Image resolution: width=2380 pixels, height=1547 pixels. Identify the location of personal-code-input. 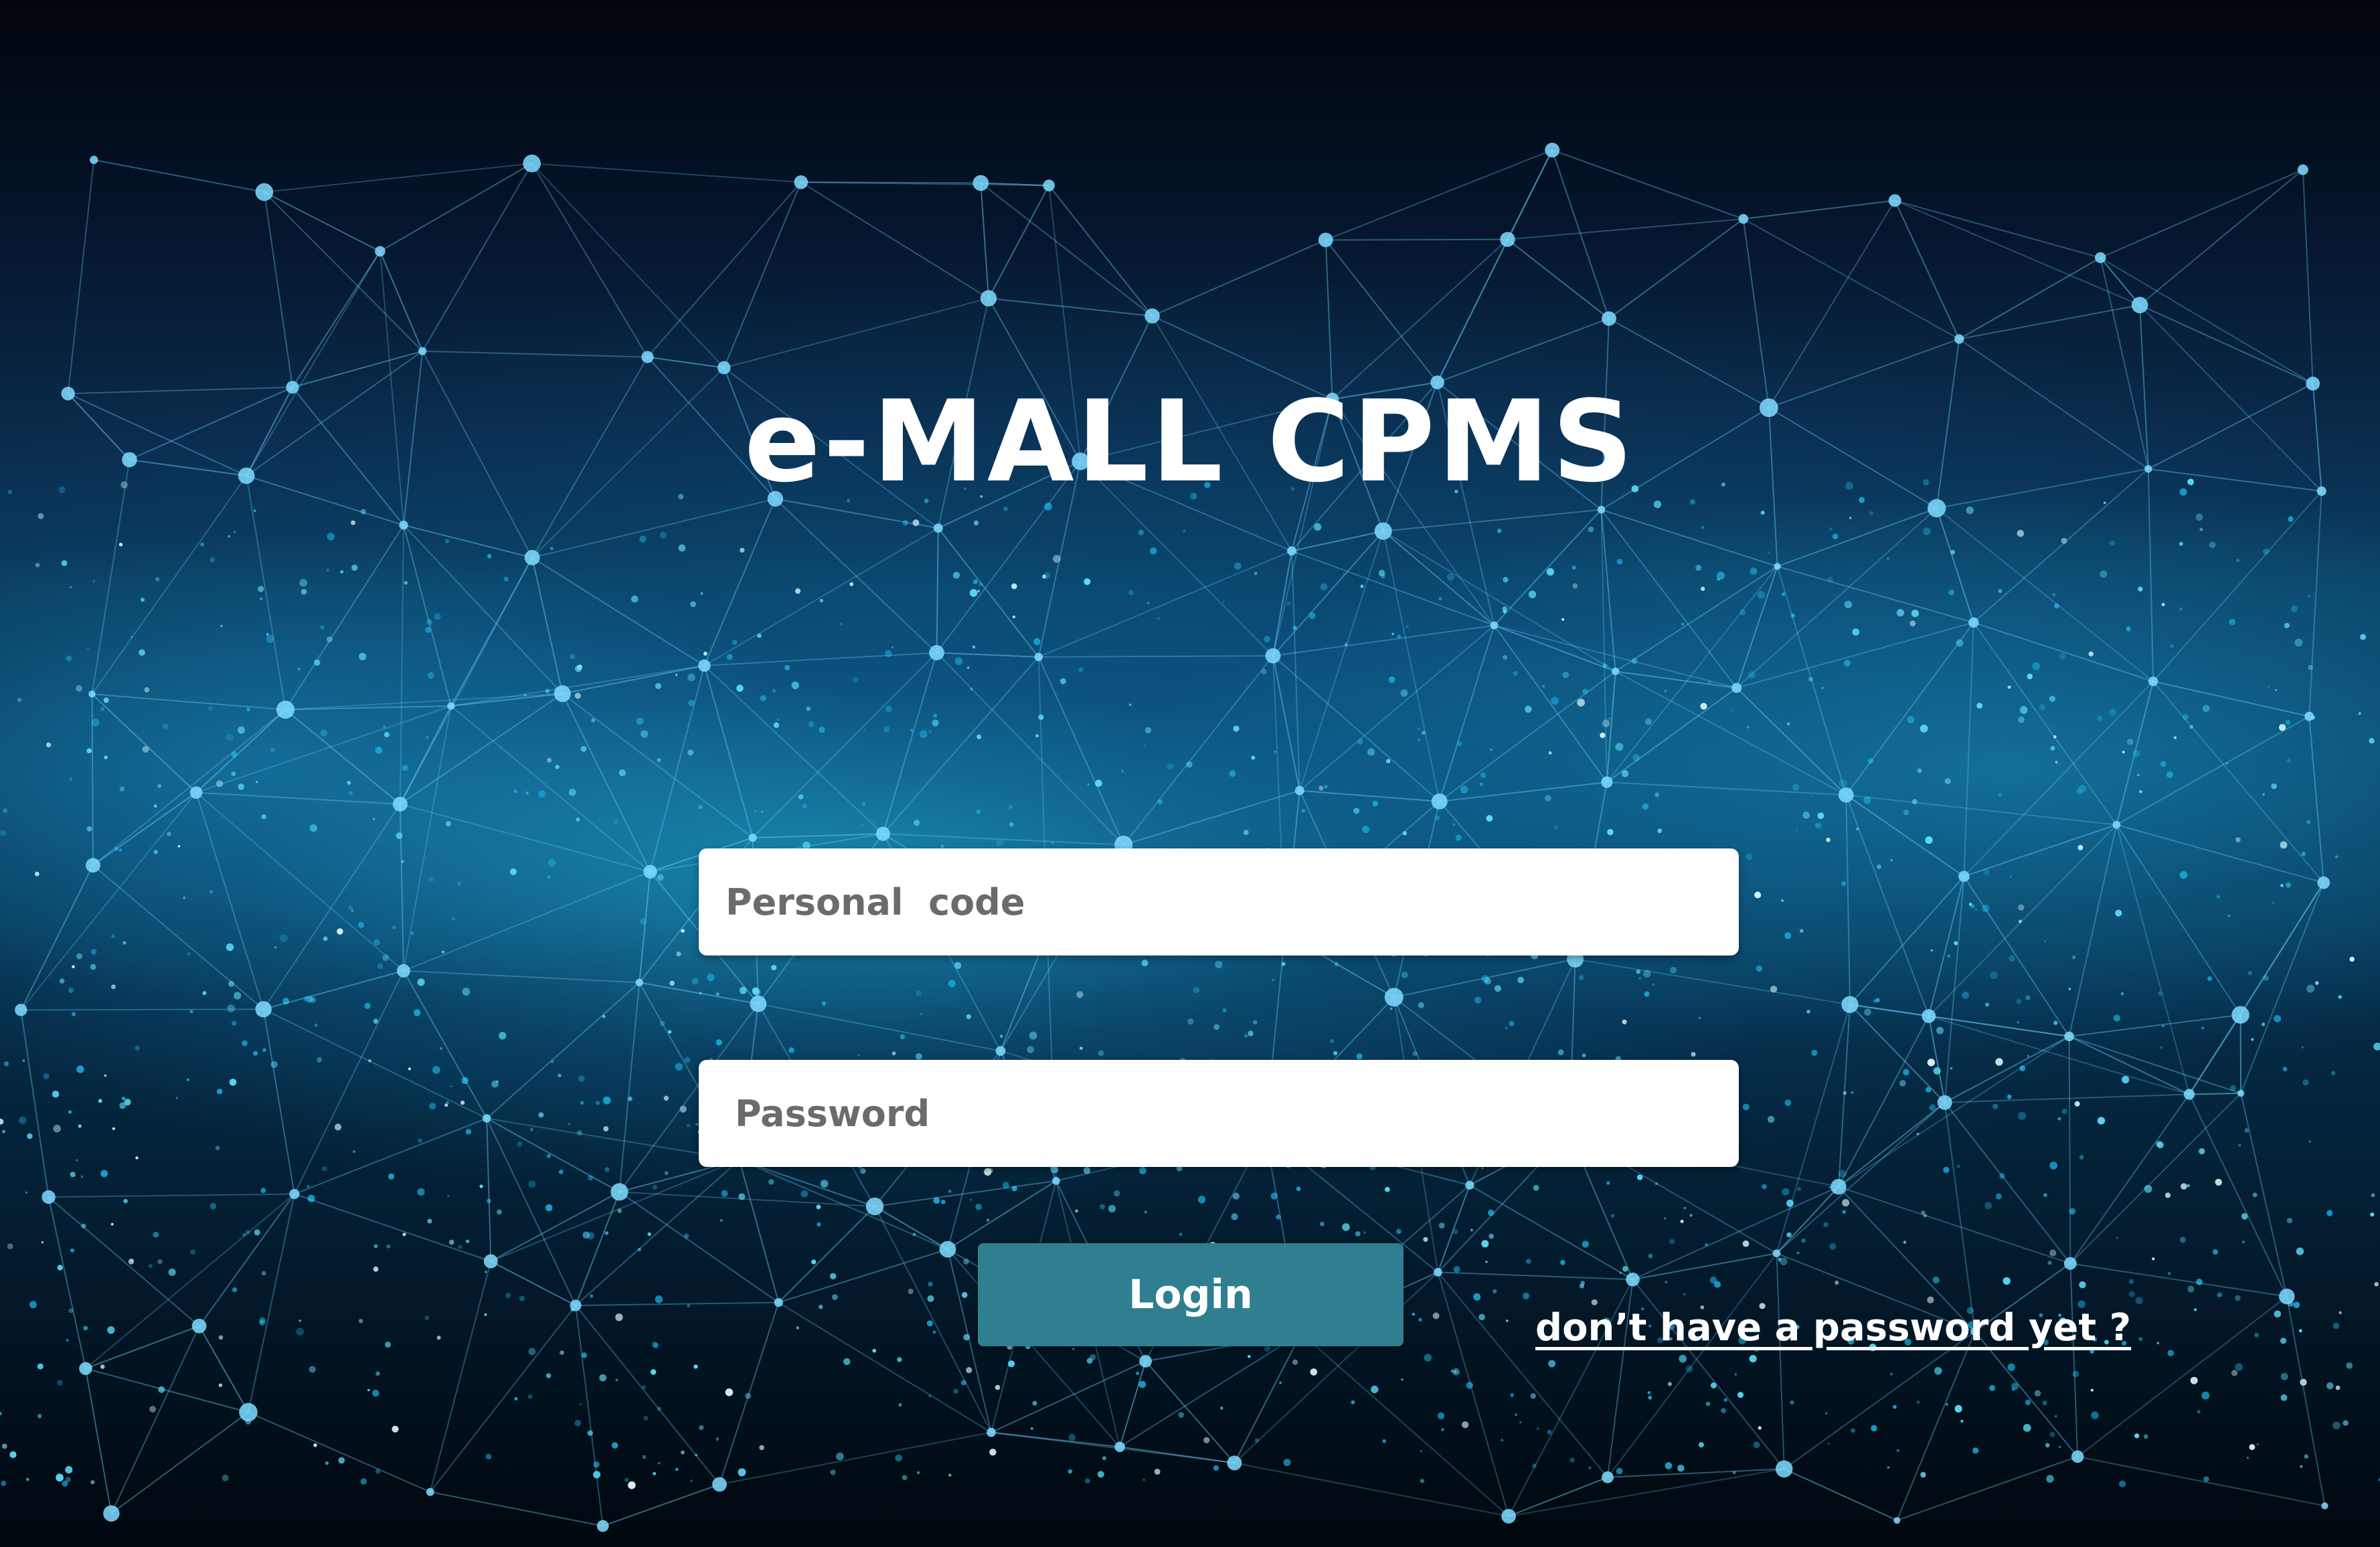
(1219, 901).